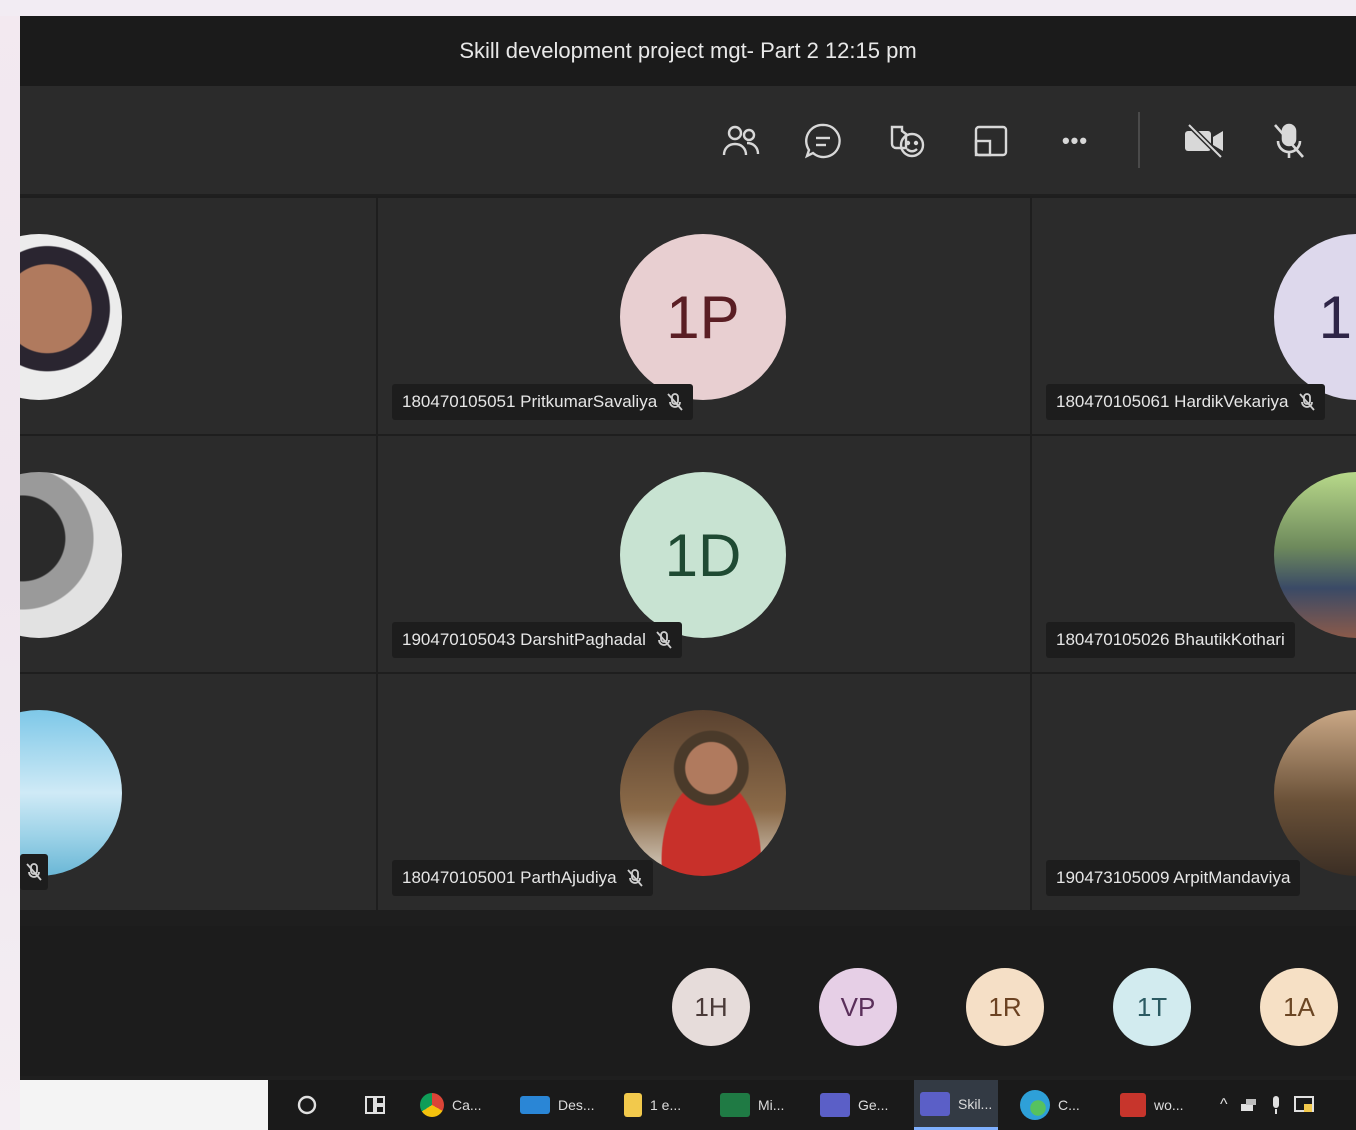  What do you see at coordinates (375, 1105) in the screenshot?
I see `task-view-icon` at bounding box center [375, 1105].